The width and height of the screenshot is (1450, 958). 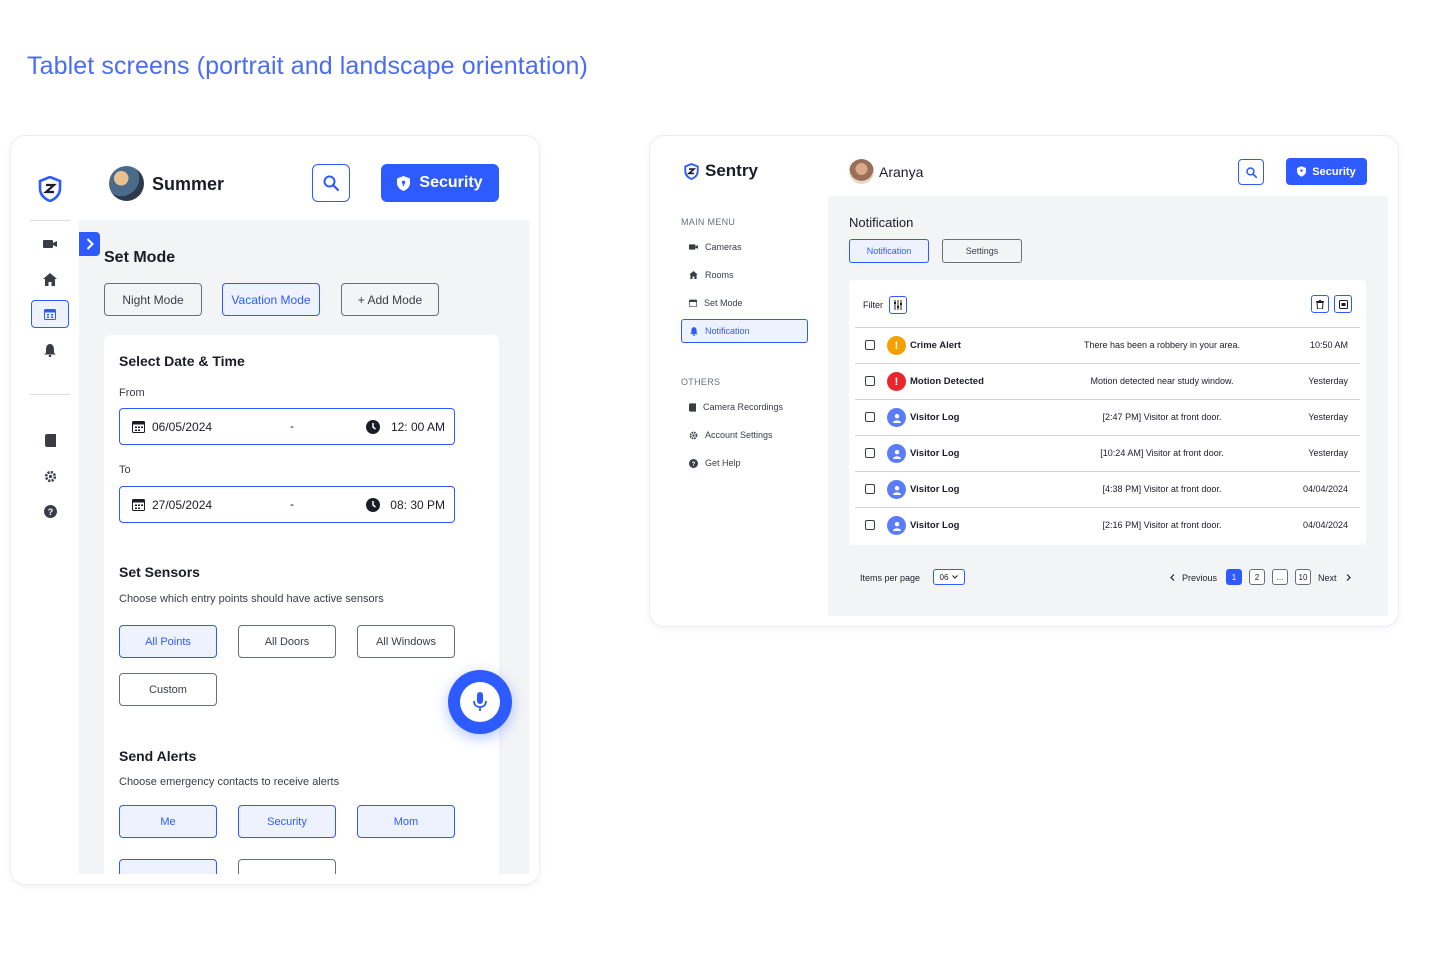 I want to click on sidebar-item-cameras: Cameras, so click(x=744, y=247).